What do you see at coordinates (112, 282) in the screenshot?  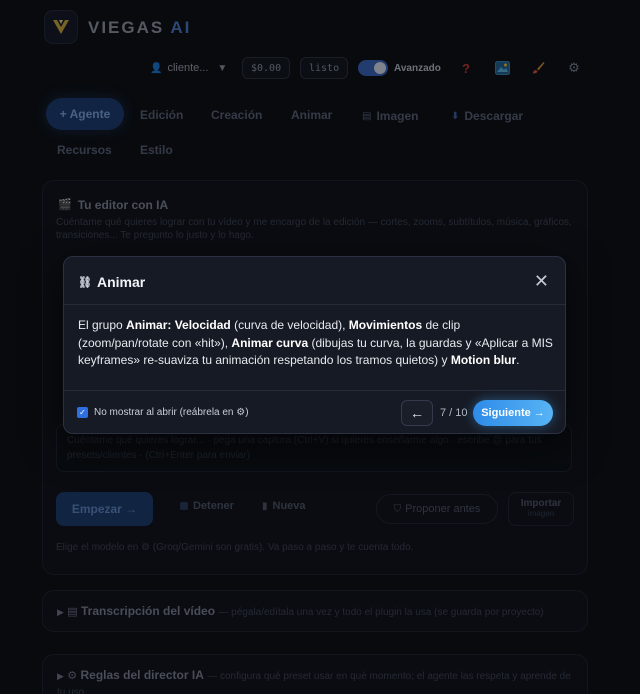 I see `dialog-title: ⛓ Animar` at bounding box center [112, 282].